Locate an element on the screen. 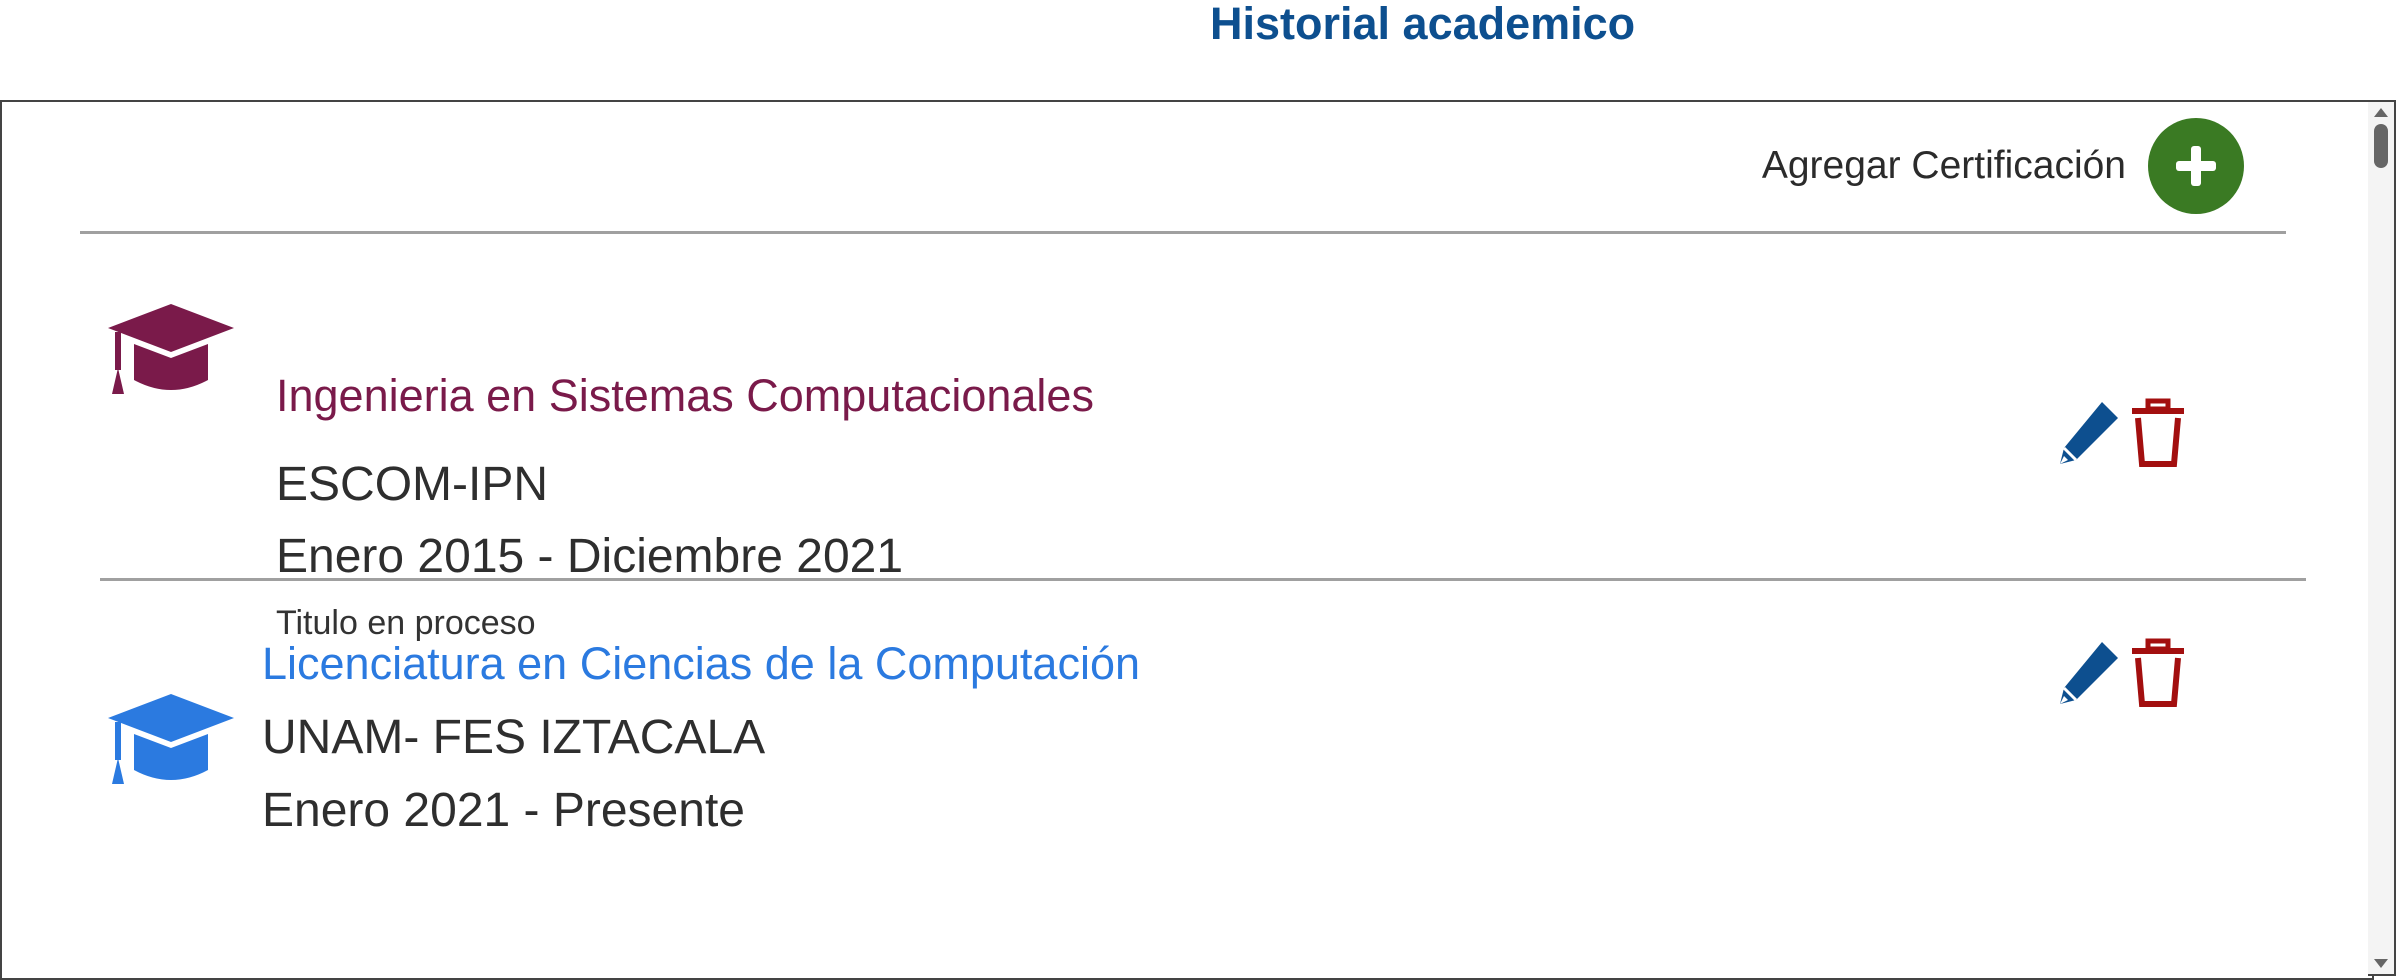 The image size is (2398, 980). scroll-up-icon is located at coordinates (2381, 112).